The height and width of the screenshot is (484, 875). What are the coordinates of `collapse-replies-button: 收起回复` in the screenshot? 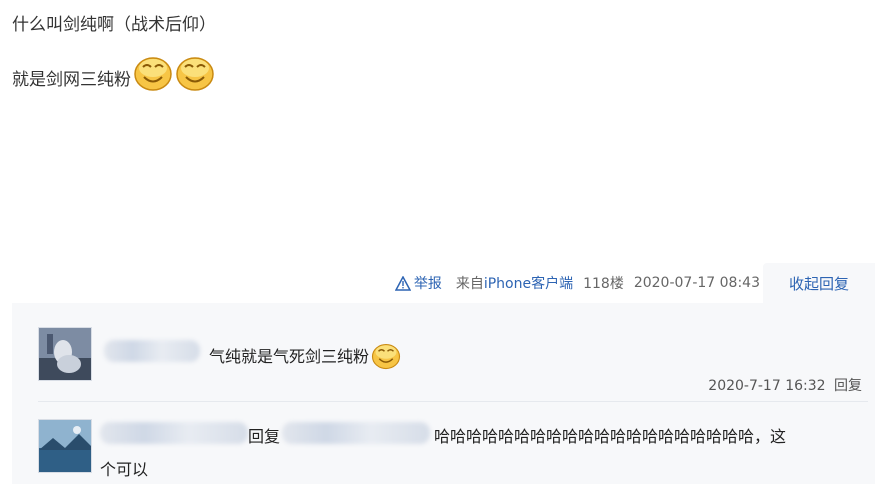 It's located at (819, 283).